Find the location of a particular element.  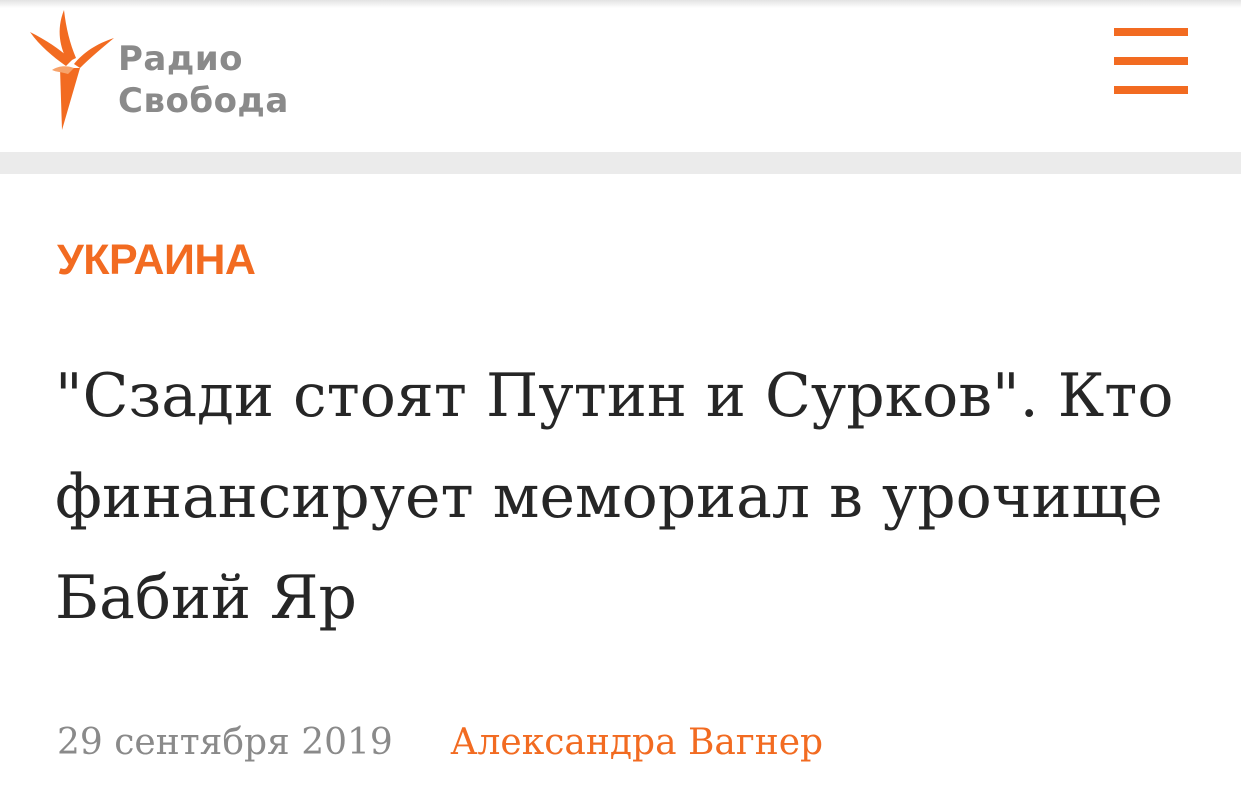

article-meta: 29 сентября 2019 Александра Вагнер is located at coordinates (440, 742).